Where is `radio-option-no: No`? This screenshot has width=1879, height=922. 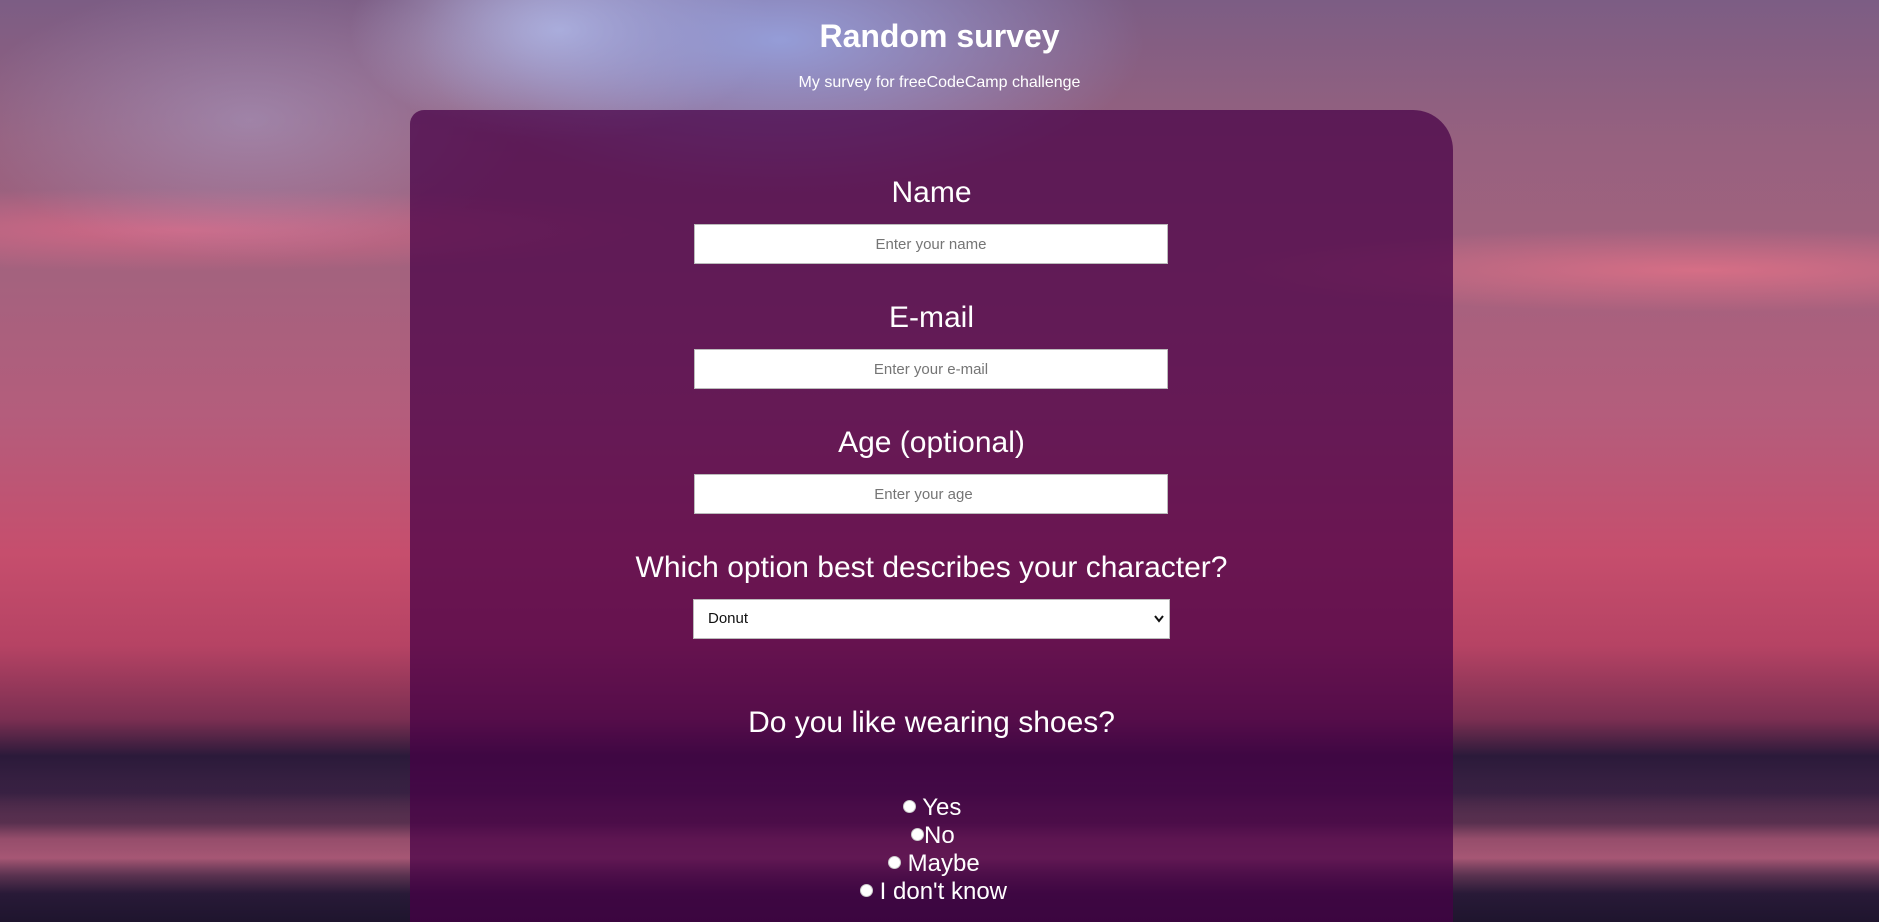 radio-option-no: No is located at coordinates (933, 836).